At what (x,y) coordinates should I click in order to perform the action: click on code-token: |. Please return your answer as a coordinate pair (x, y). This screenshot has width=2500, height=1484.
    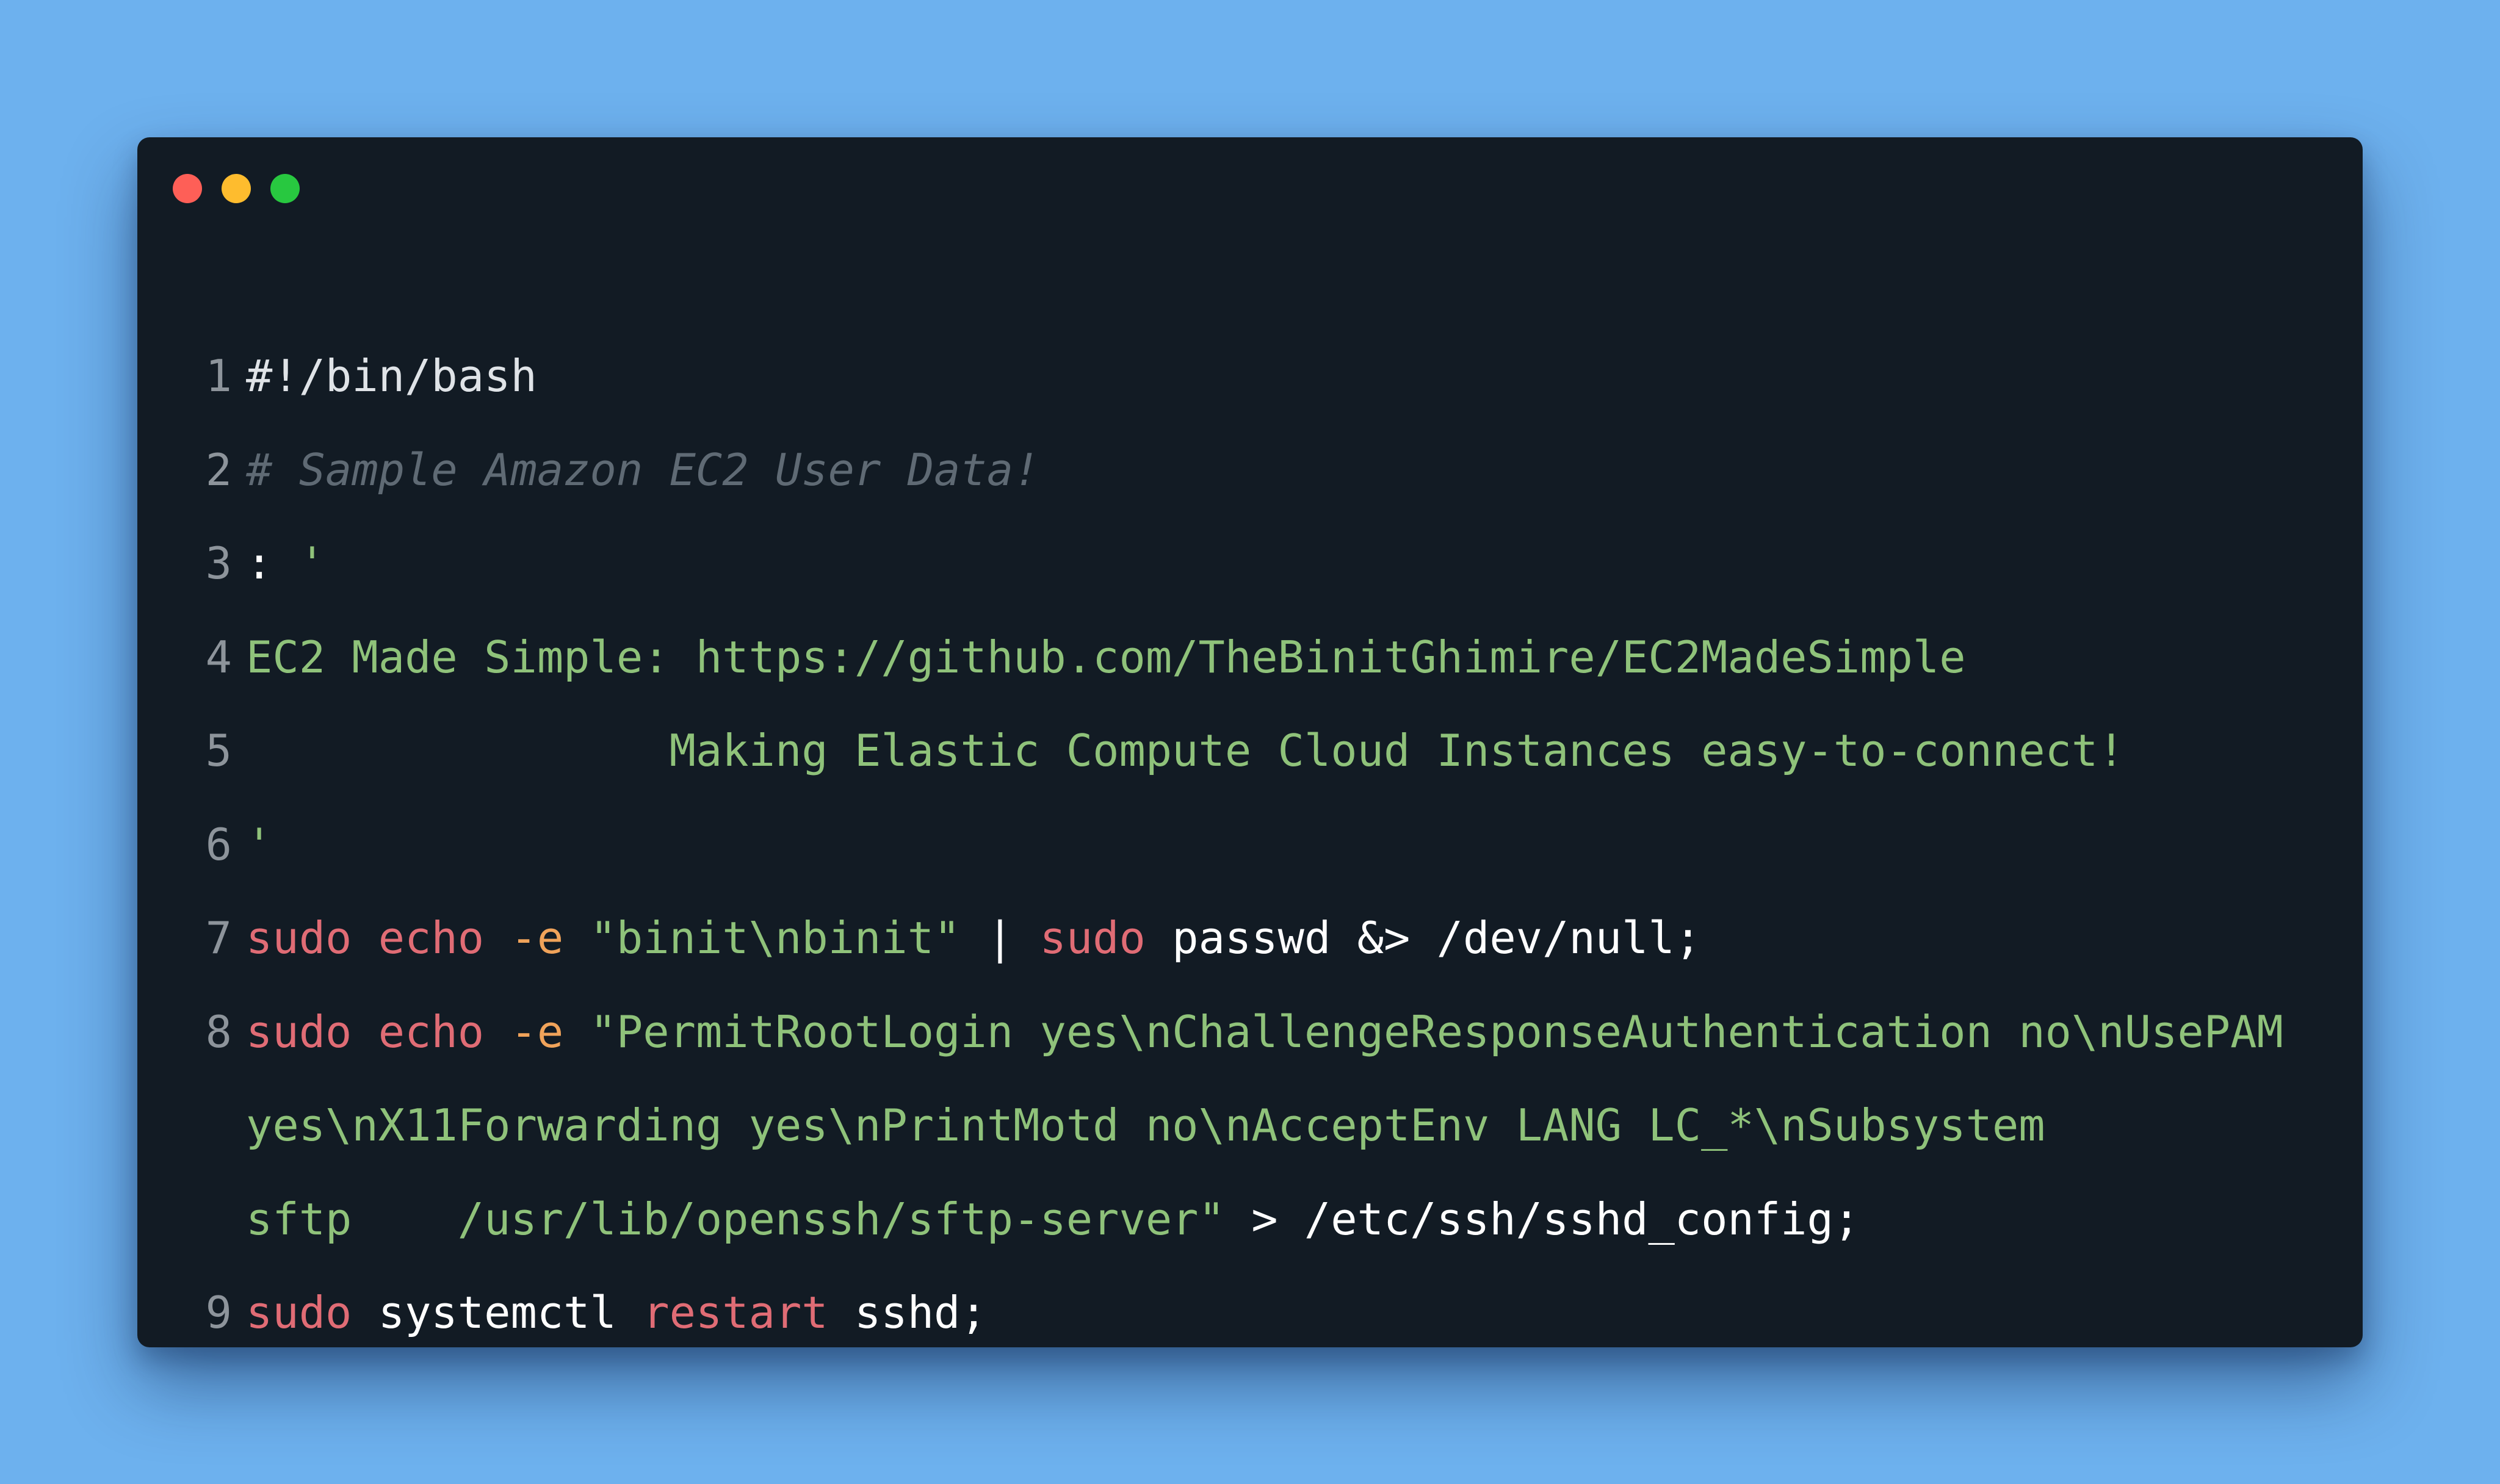
    Looking at the image, I should click on (1000, 938).